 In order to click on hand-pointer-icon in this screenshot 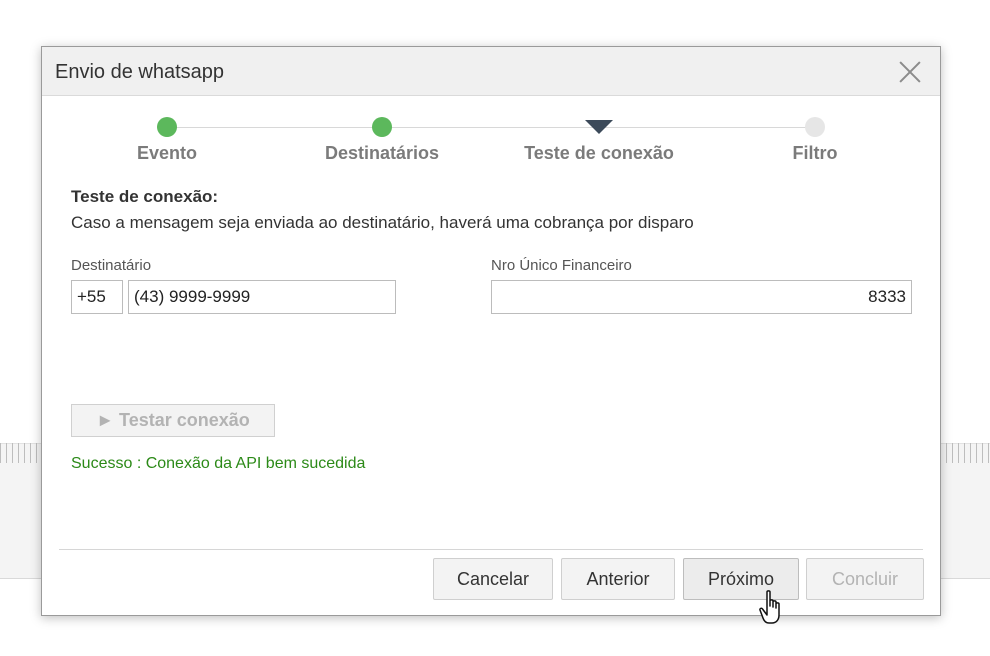, I will do `click(769, 607)`.